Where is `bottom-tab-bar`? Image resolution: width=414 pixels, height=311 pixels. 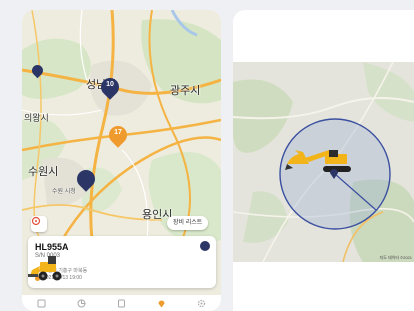
bottom-tab-bar is located at coordinates (121, 303).